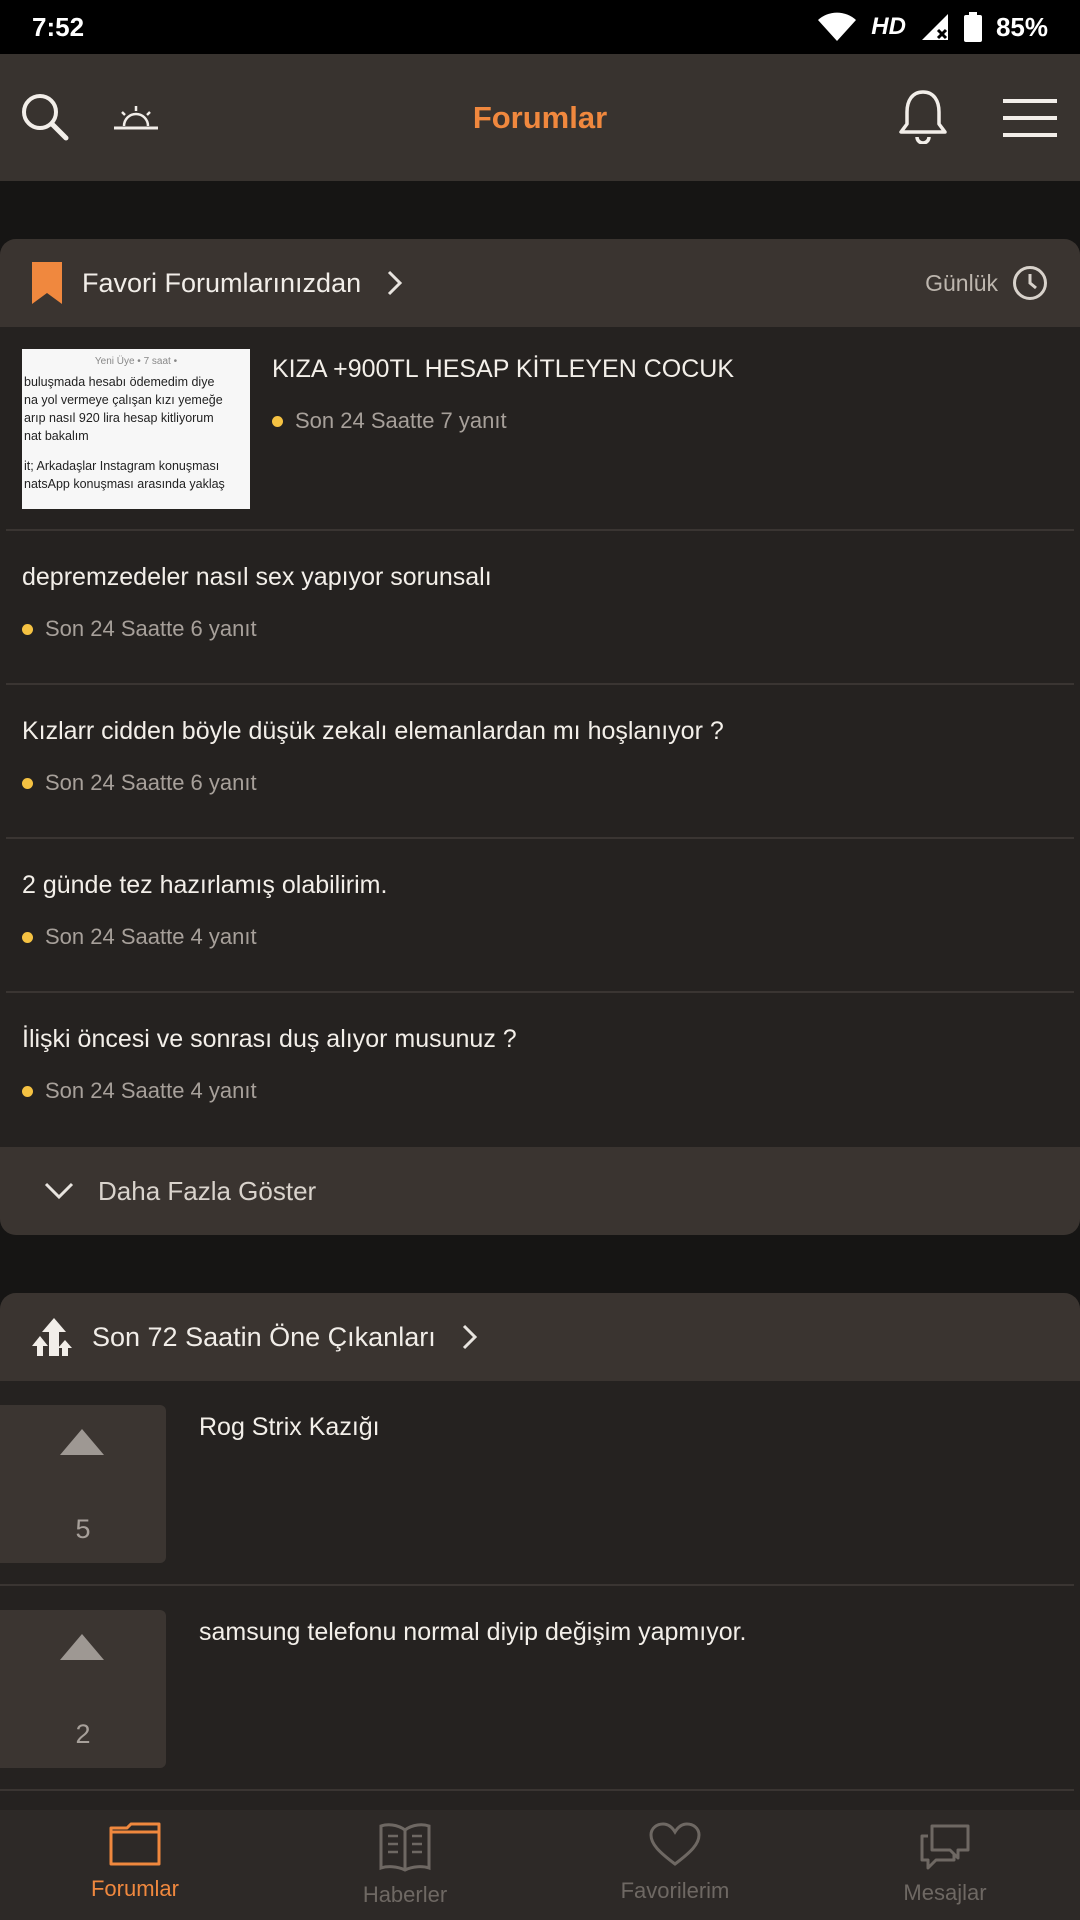 The width and height of the screenshot is (1080, 1920). What do you see at coordinates (935, 27) in the screenshot?
I see `signal-icon` at bounding box center [935, 27].